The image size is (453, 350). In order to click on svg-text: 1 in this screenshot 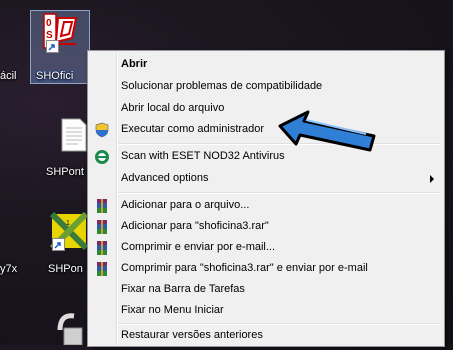, I will do `click(68, 223)`.